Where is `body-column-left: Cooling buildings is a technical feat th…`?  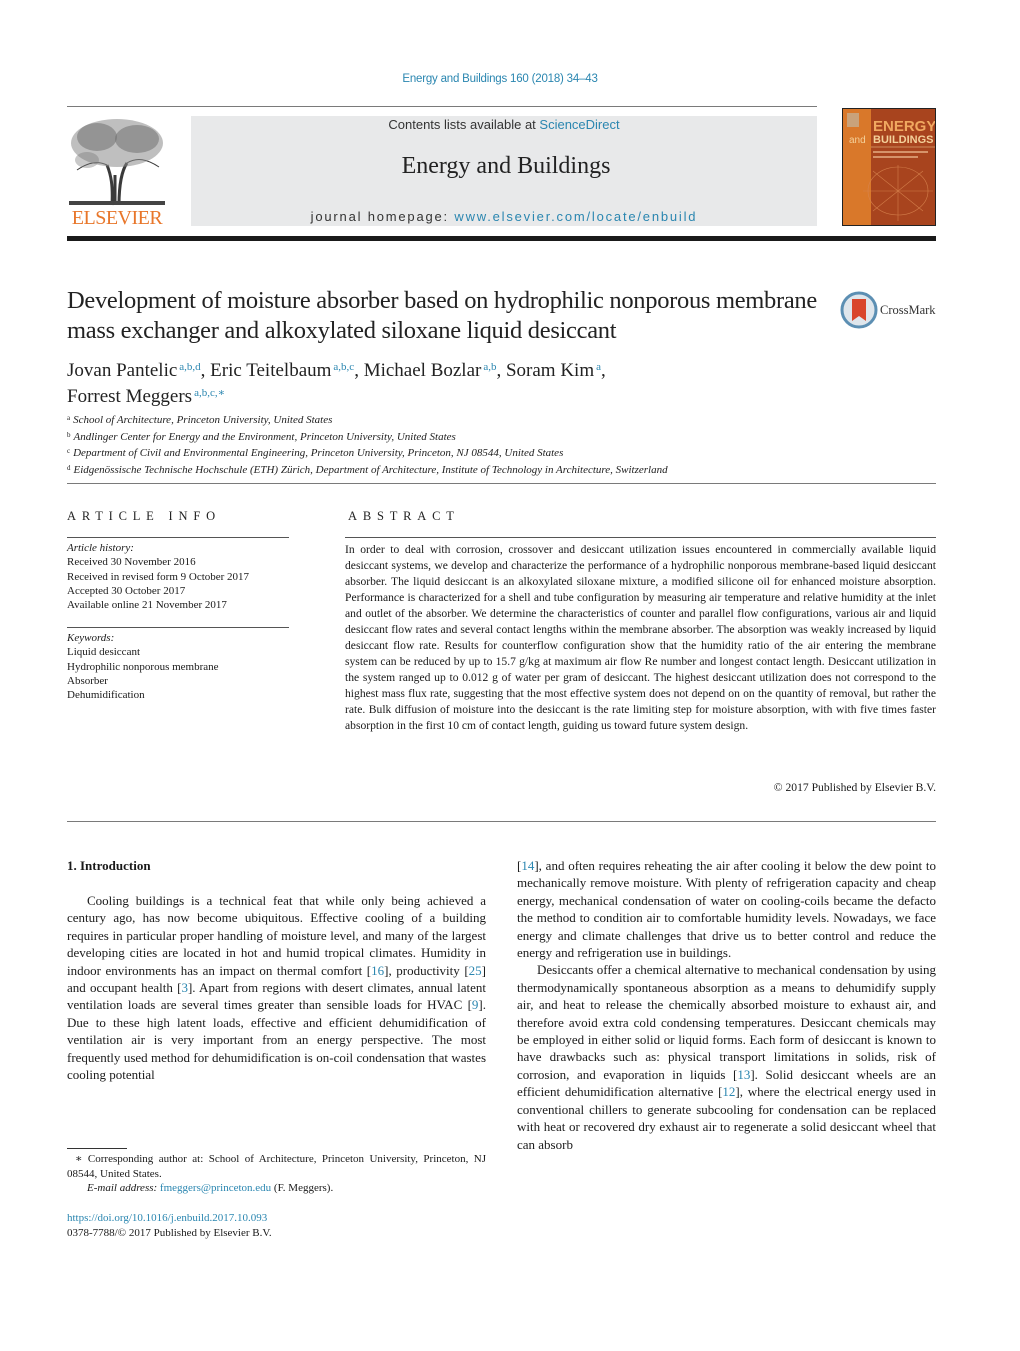
body-column-left: Cooling buildings is a technical feat th… is located at coordinates (276, 987).